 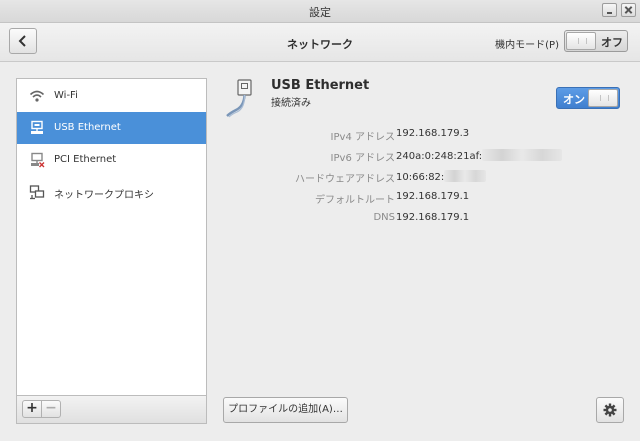 I want to click on wired-network-disconnected-icon, so click(x=38, y=160).